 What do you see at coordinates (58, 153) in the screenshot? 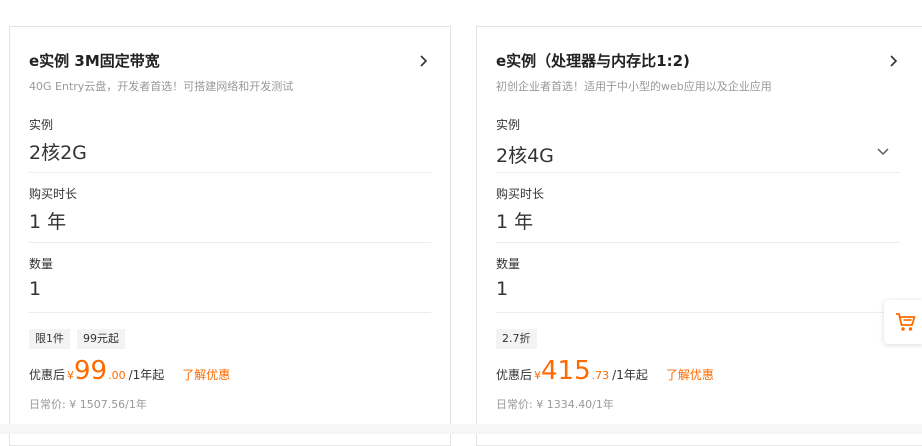
I see `instance-value: 2核2G` at bounding box center [58, 153].